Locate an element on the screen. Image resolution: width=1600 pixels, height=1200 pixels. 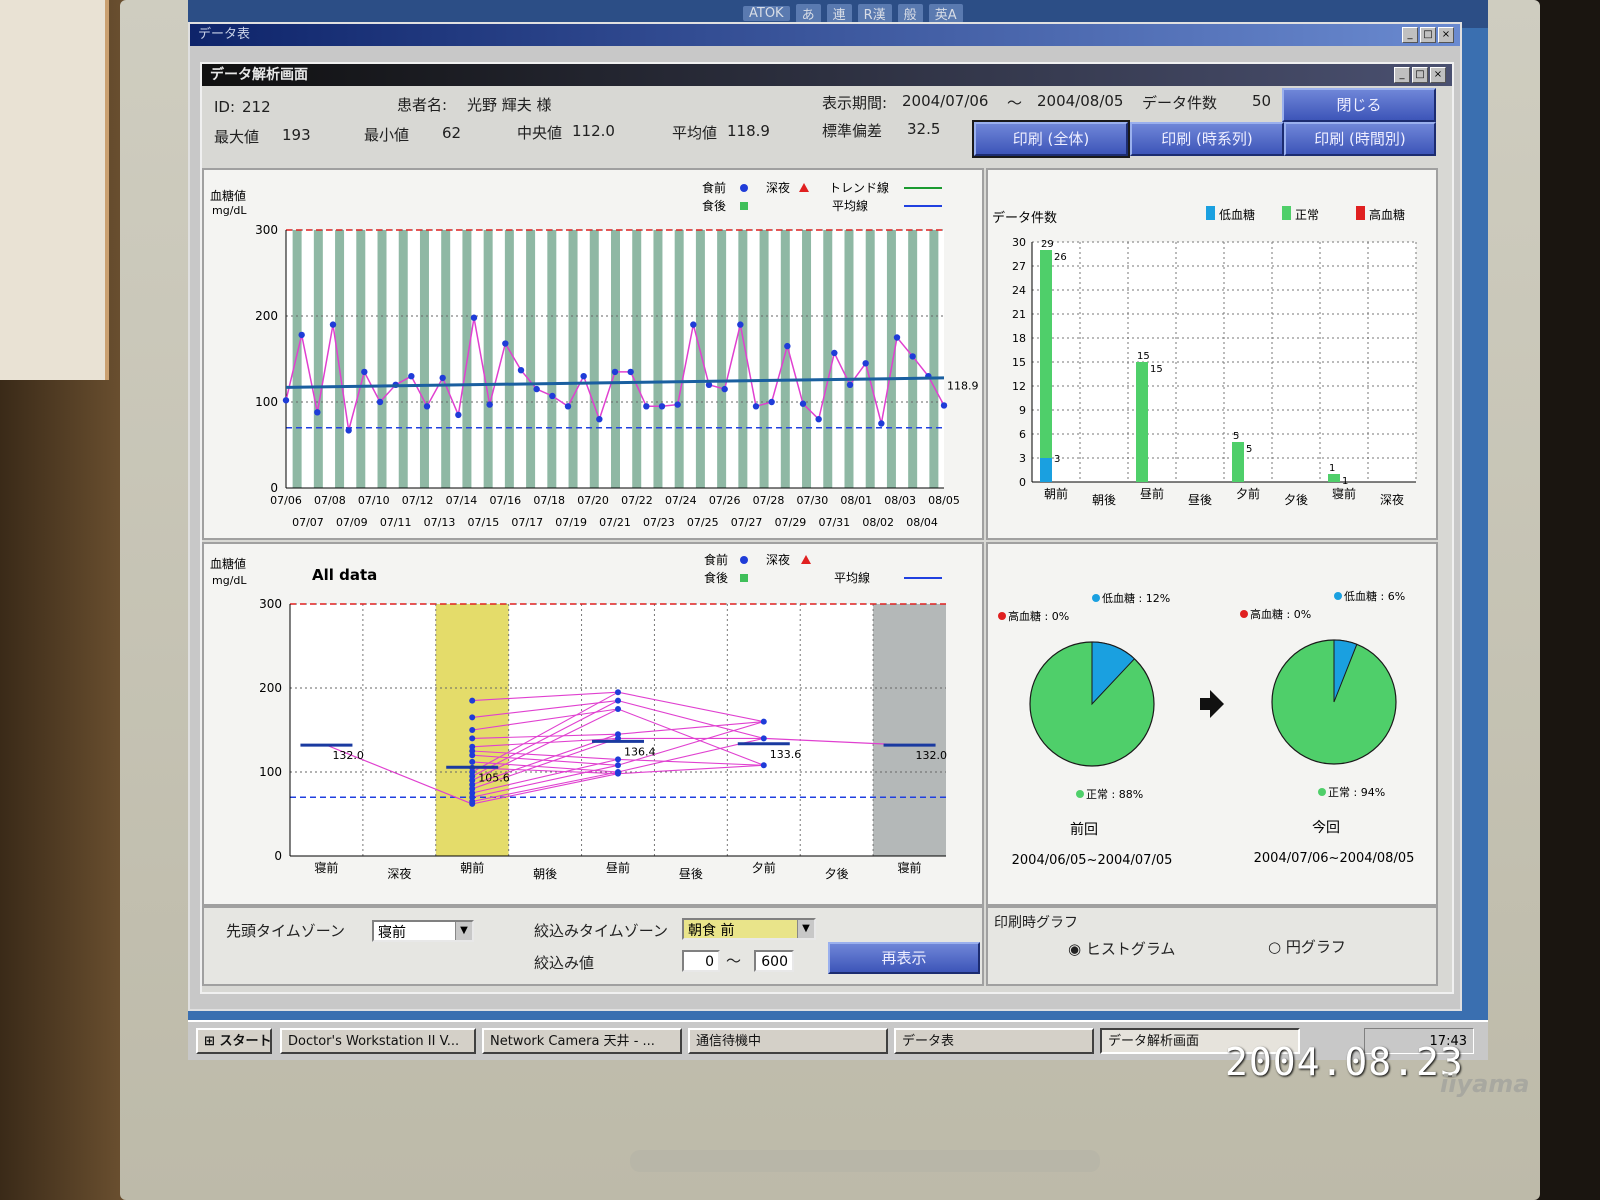
period-to: 2004/08/05 is located at coordinates (1080, 101).